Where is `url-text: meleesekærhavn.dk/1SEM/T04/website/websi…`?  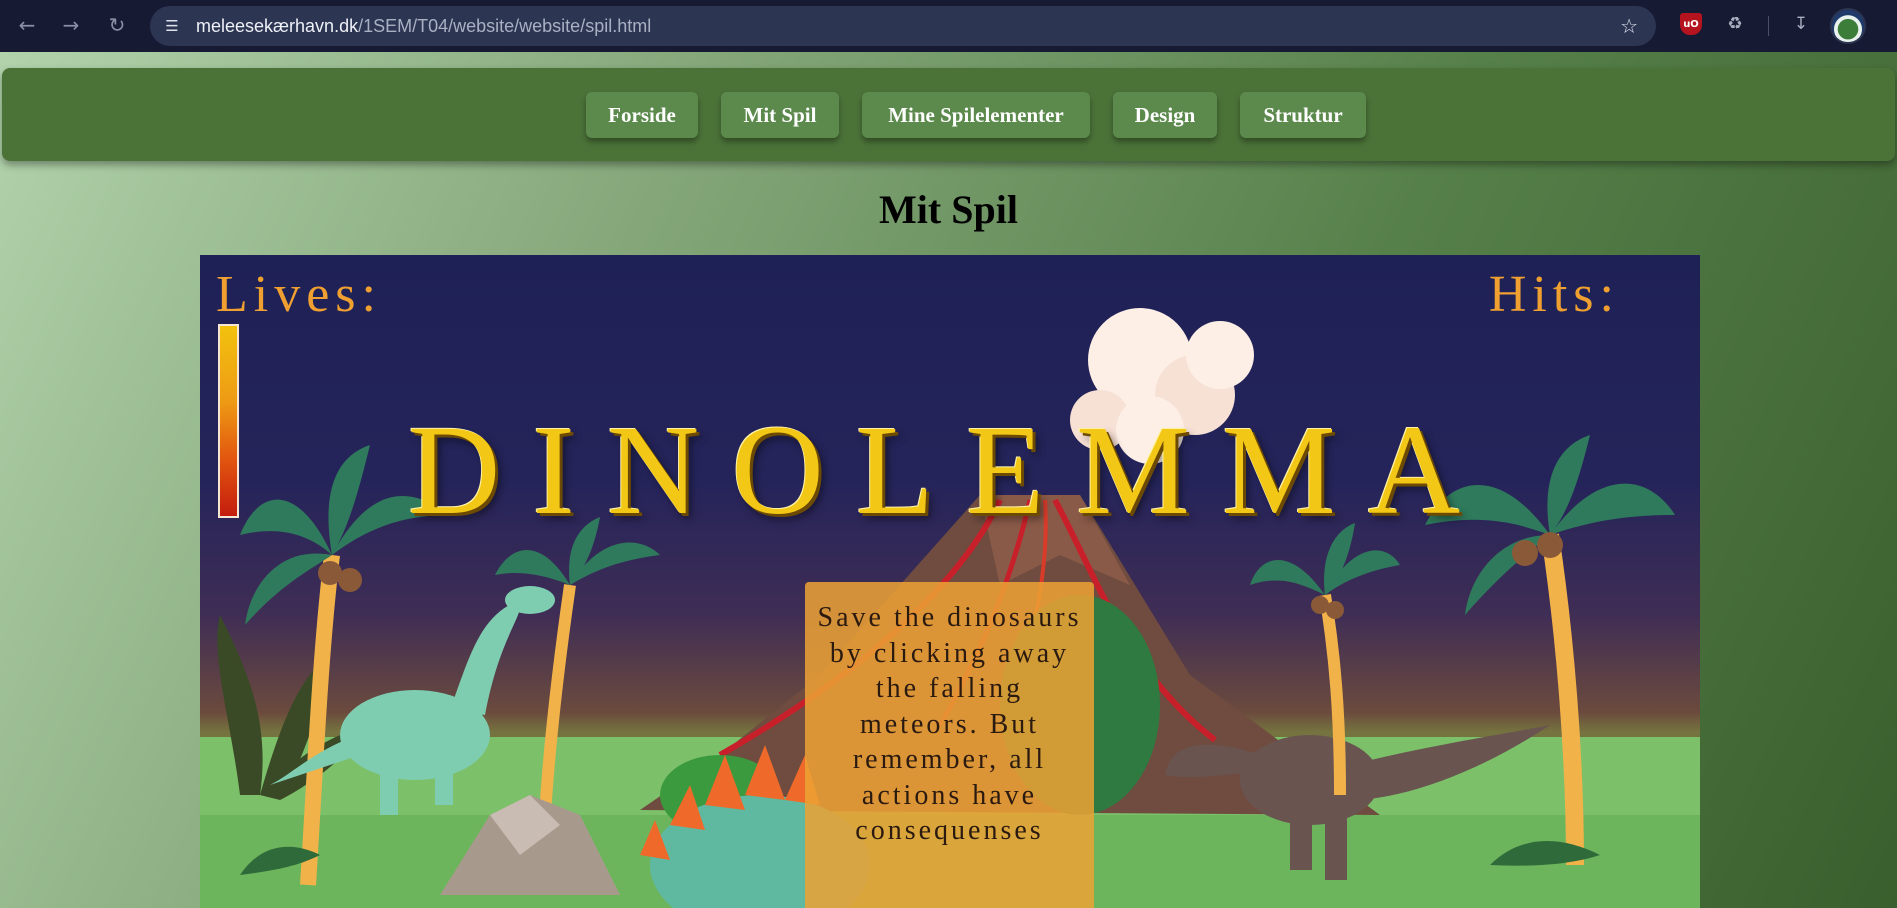 url-text: meleesekærhavn.dk/1SEM/T04/website/websi… is located at coordinates (423, 26).